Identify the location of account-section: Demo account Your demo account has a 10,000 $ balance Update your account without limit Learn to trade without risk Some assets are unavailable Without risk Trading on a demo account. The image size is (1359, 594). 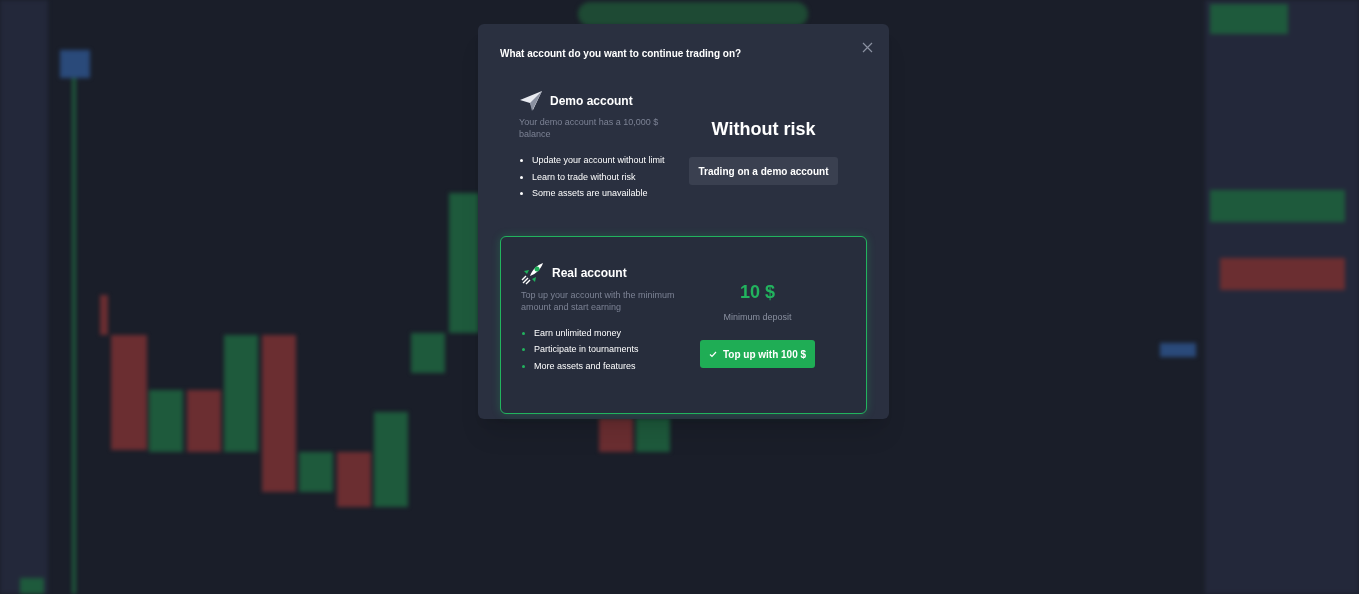
(683, 155).